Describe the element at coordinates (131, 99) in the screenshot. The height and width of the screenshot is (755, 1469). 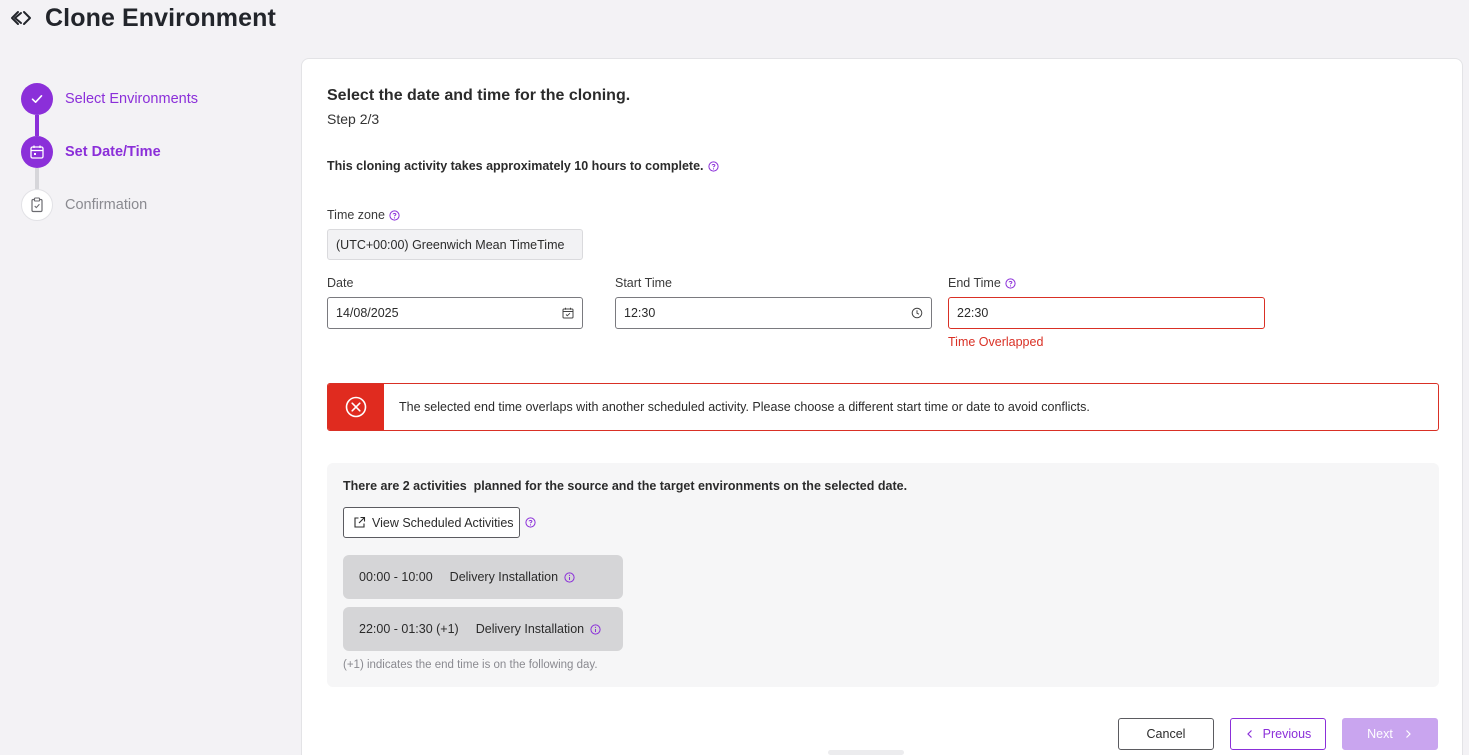
I see `step-label: Select Environments` at that location.